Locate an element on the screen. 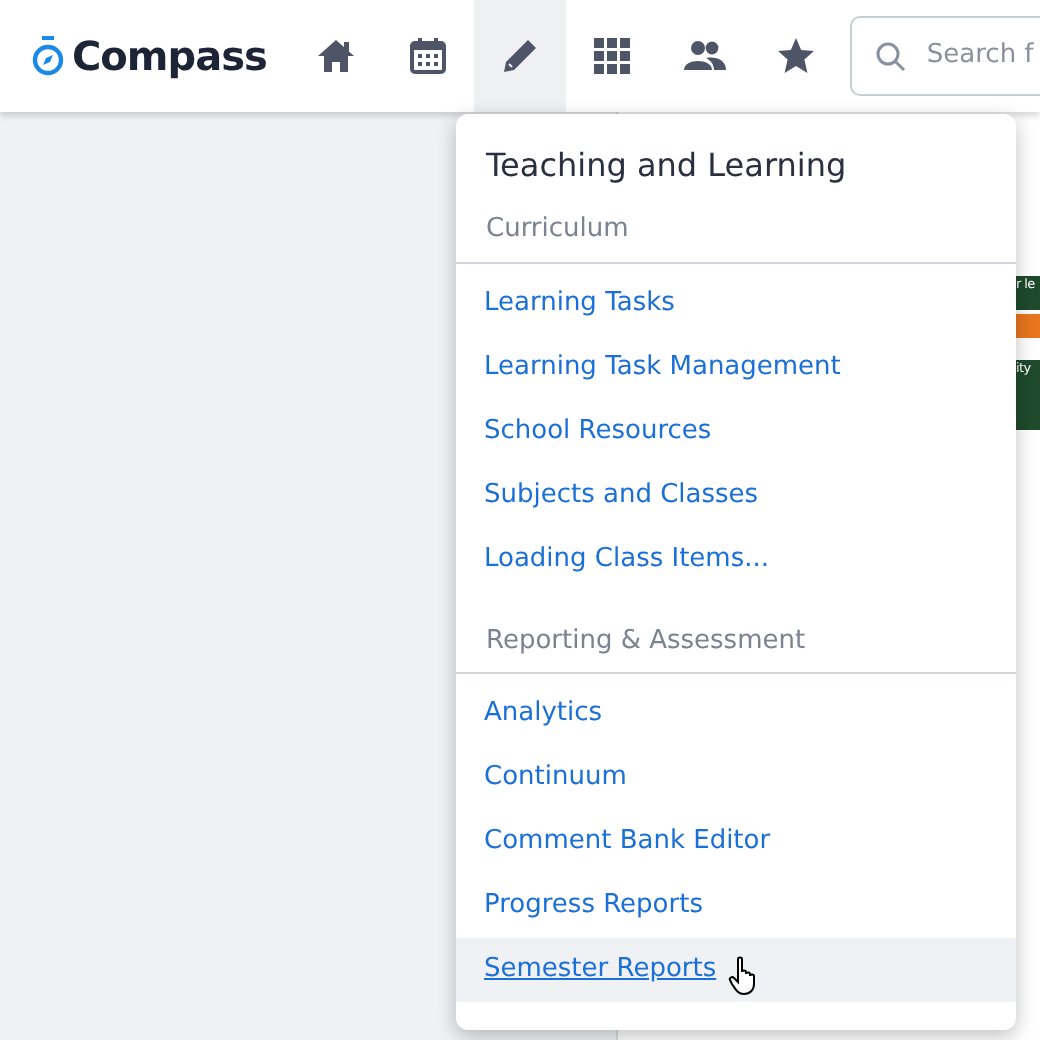 This screenshot has height=1040, width=1040. star-icon is located at coordinates (796, 56).